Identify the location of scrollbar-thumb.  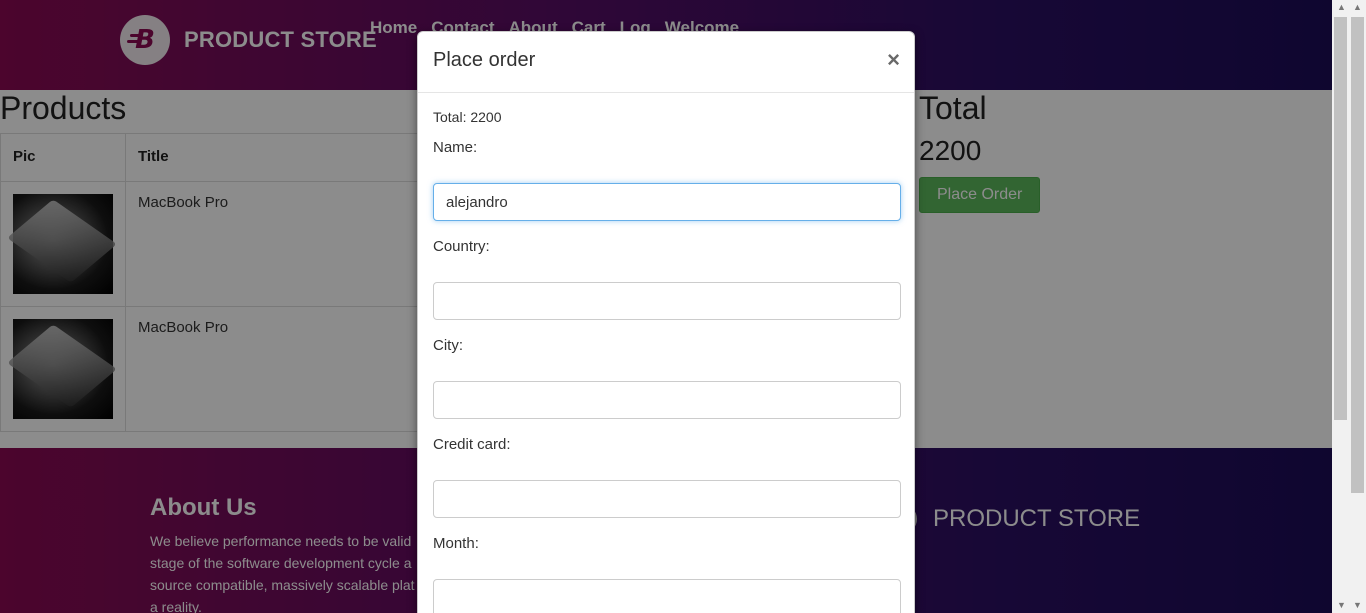
(1340, 218).